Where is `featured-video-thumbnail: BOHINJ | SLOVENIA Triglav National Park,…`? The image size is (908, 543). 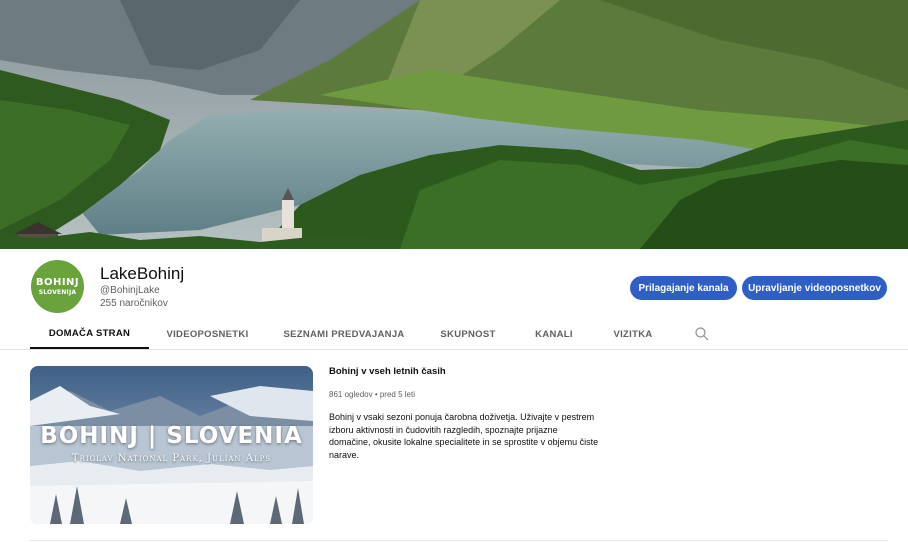 featured-video-thumbnail: BOHINJ | SLOVENIA Triglav National Park,… is located at coordinates (171, 445).